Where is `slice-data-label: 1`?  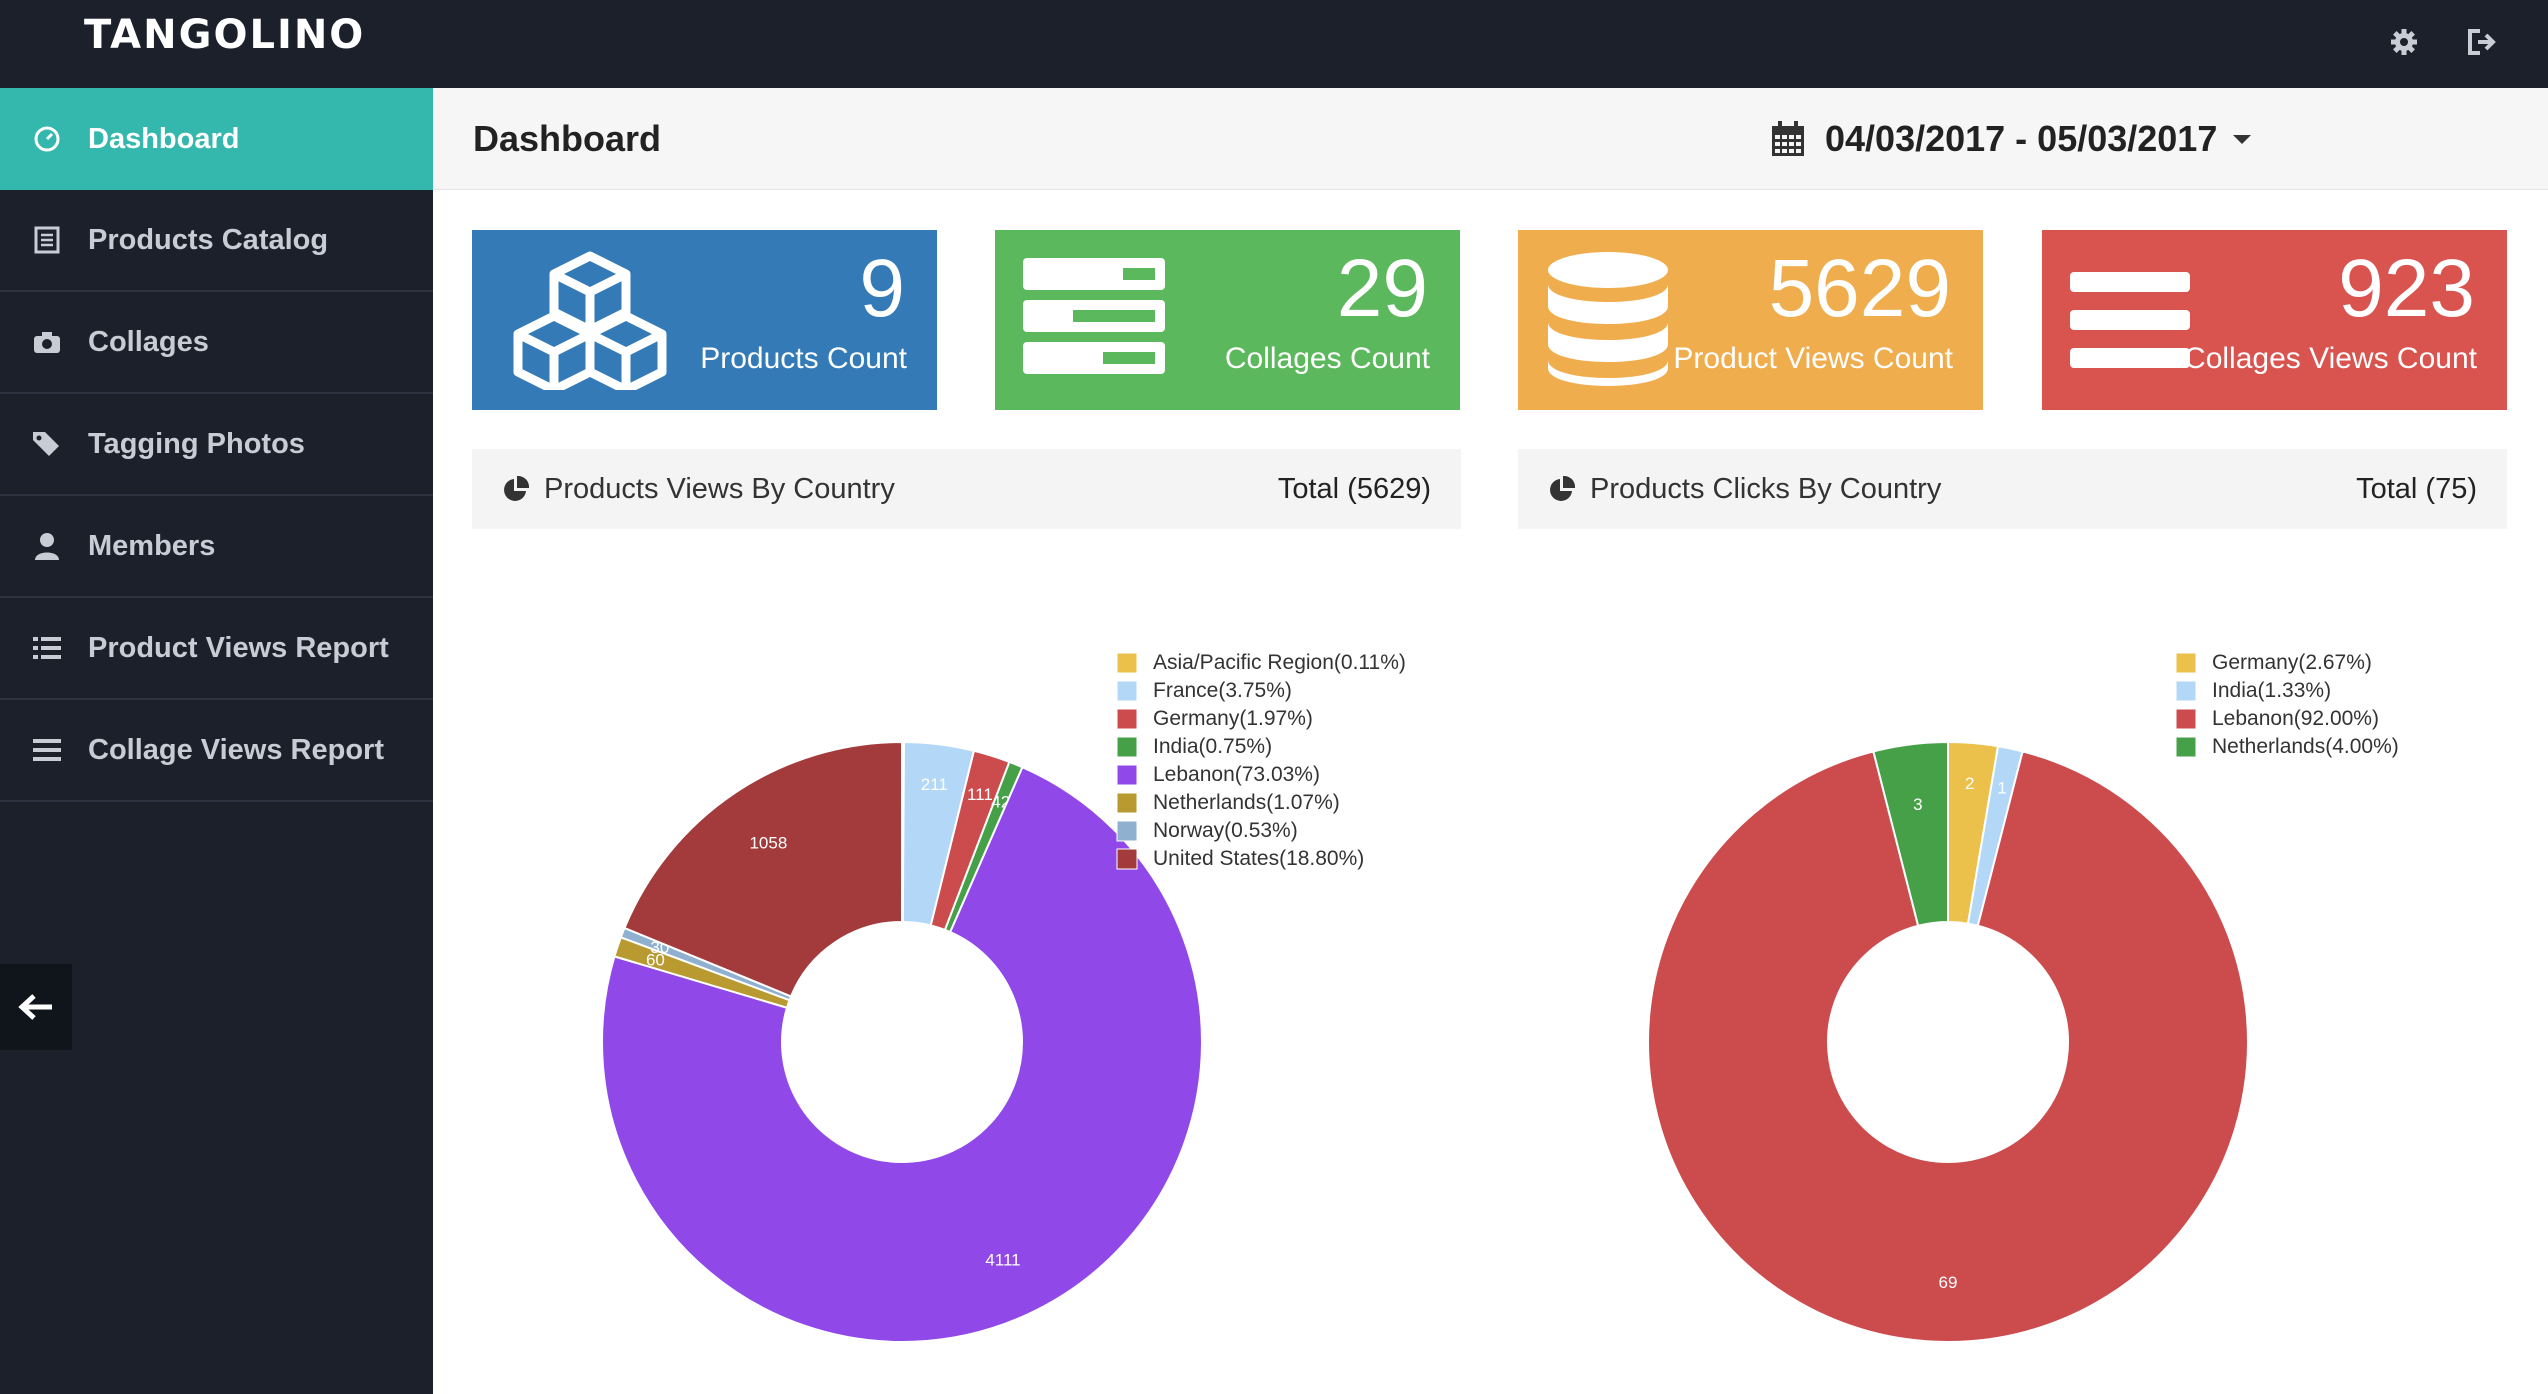
slice-data-label: 1 is located at coordinates (2001, 788).